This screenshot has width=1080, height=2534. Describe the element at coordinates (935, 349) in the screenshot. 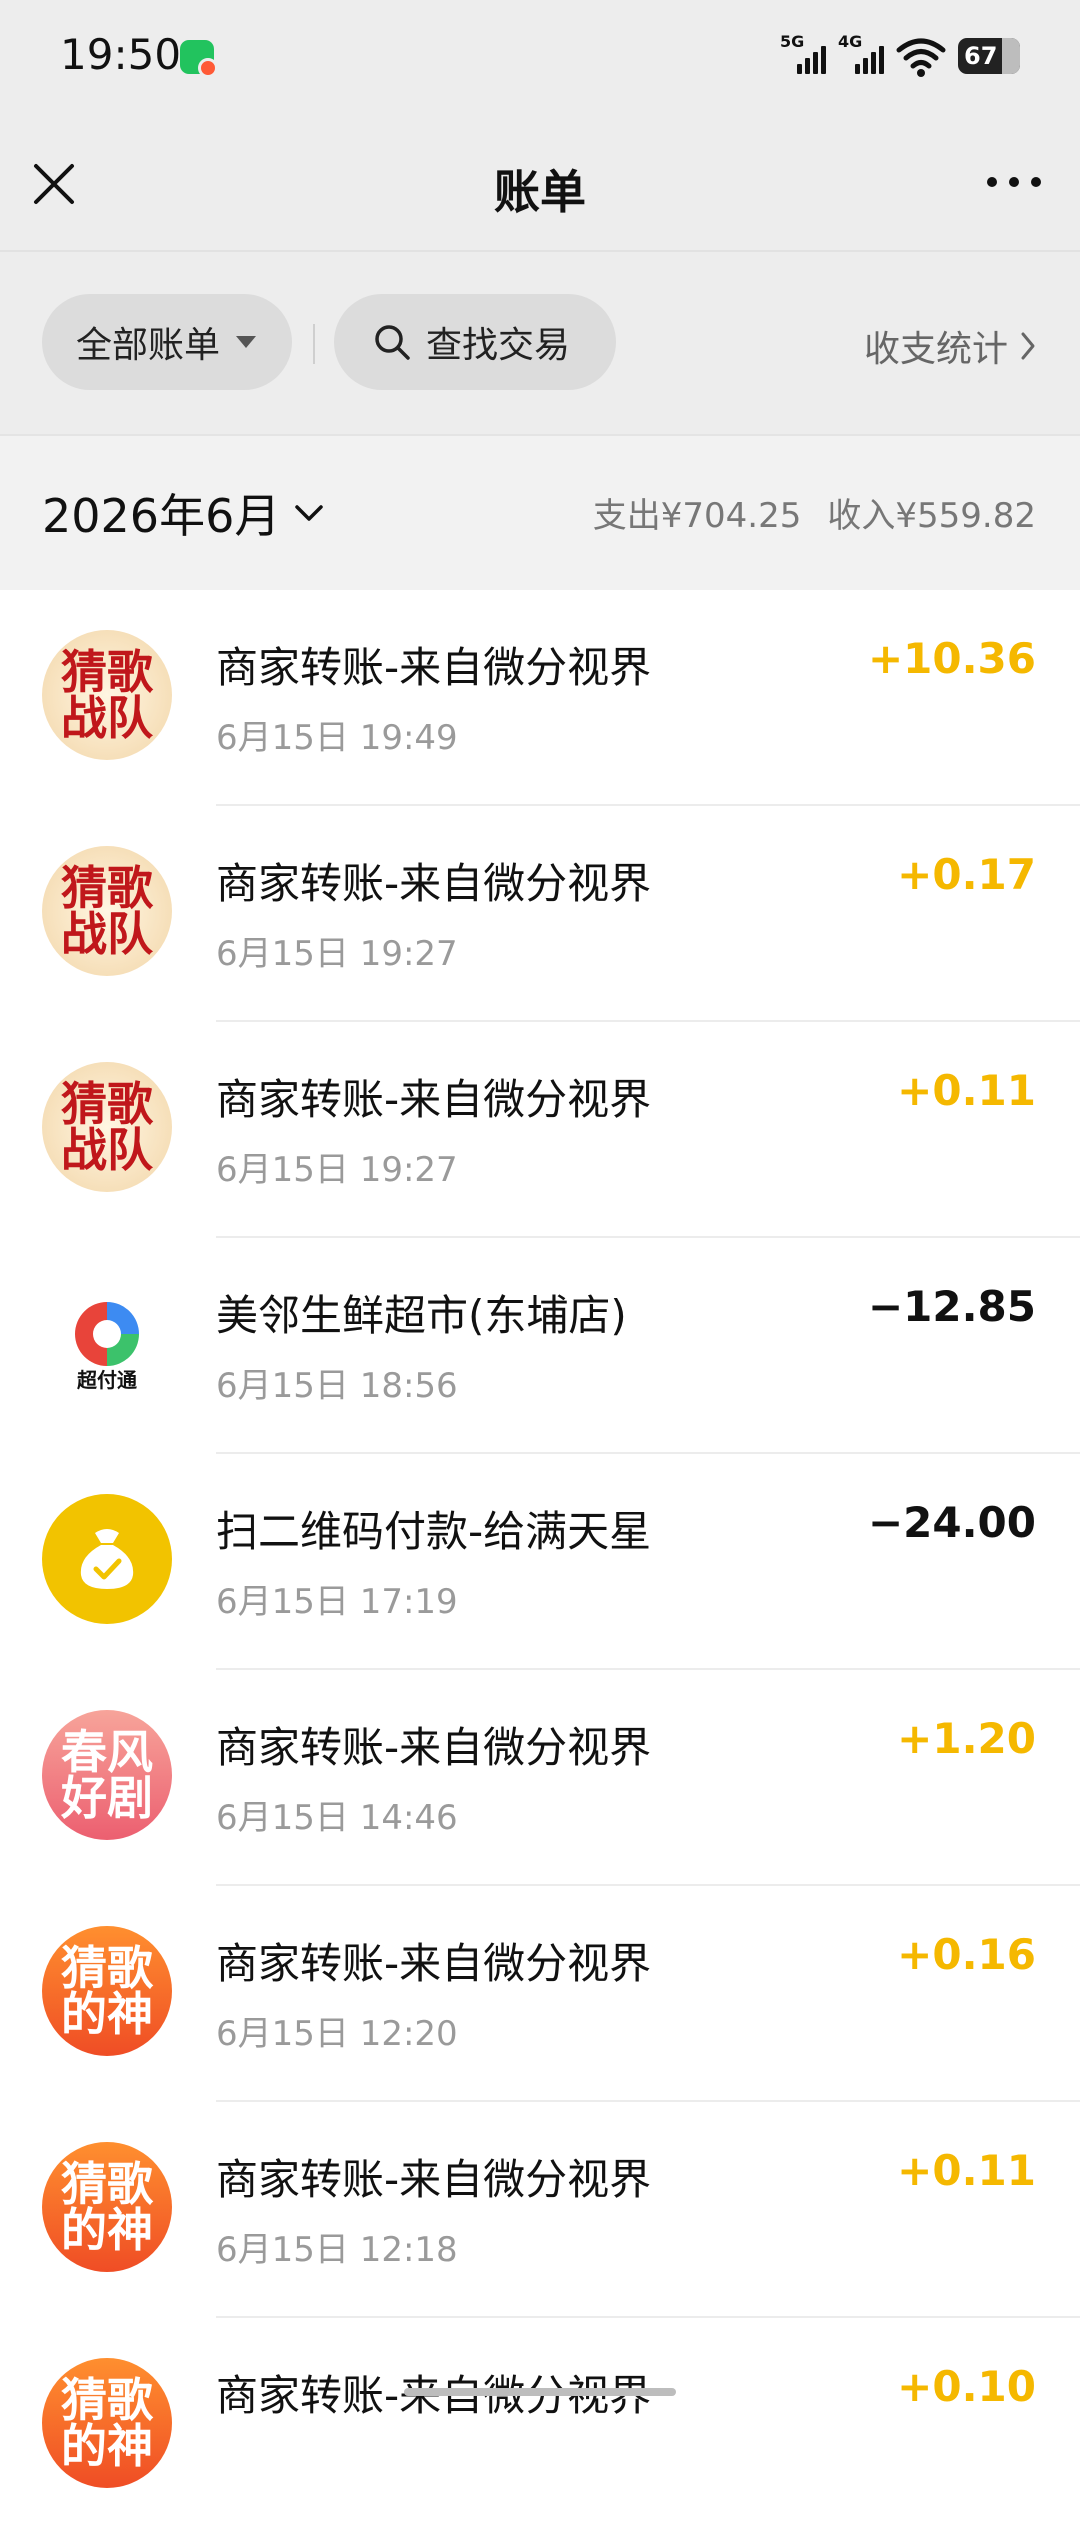

I see `stats-label: 收支统计` at that location.